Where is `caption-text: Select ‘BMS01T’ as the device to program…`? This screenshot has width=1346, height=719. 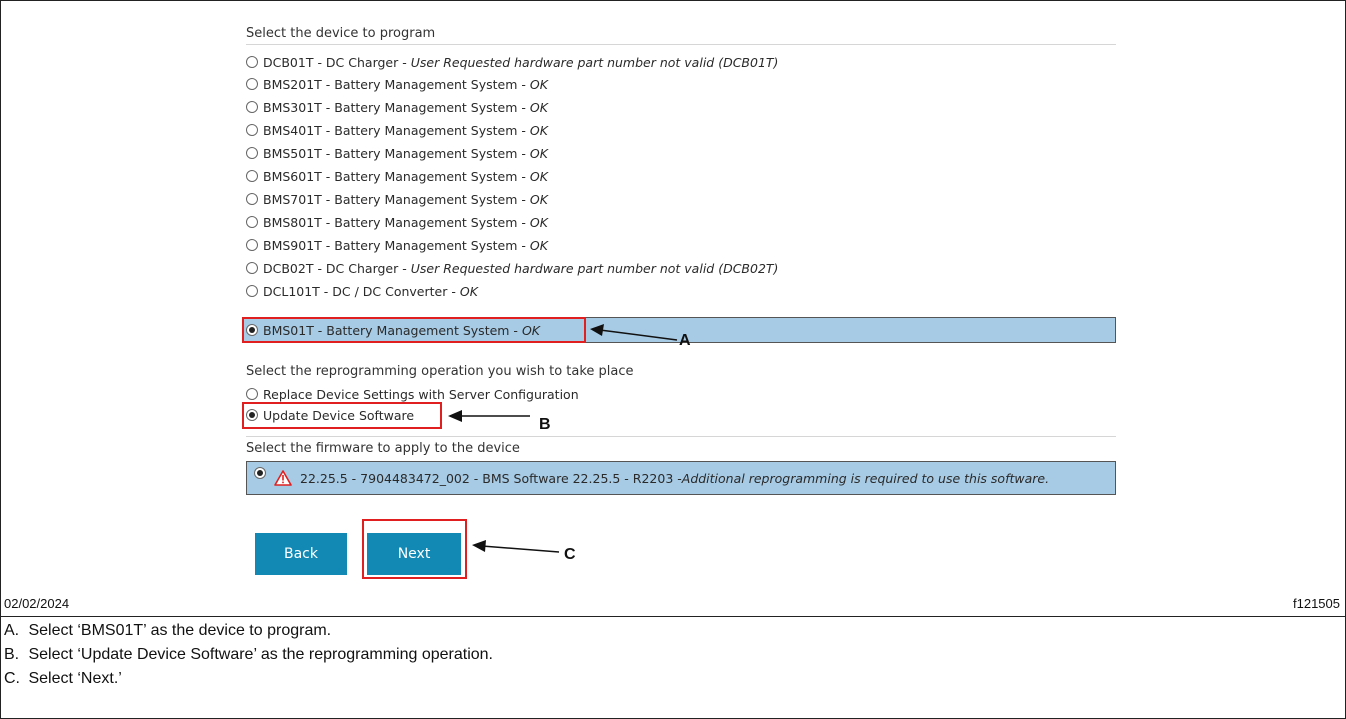 caption-text: Select ‘BMS01T’ as the device to program… is located at coordinates (180, 630).